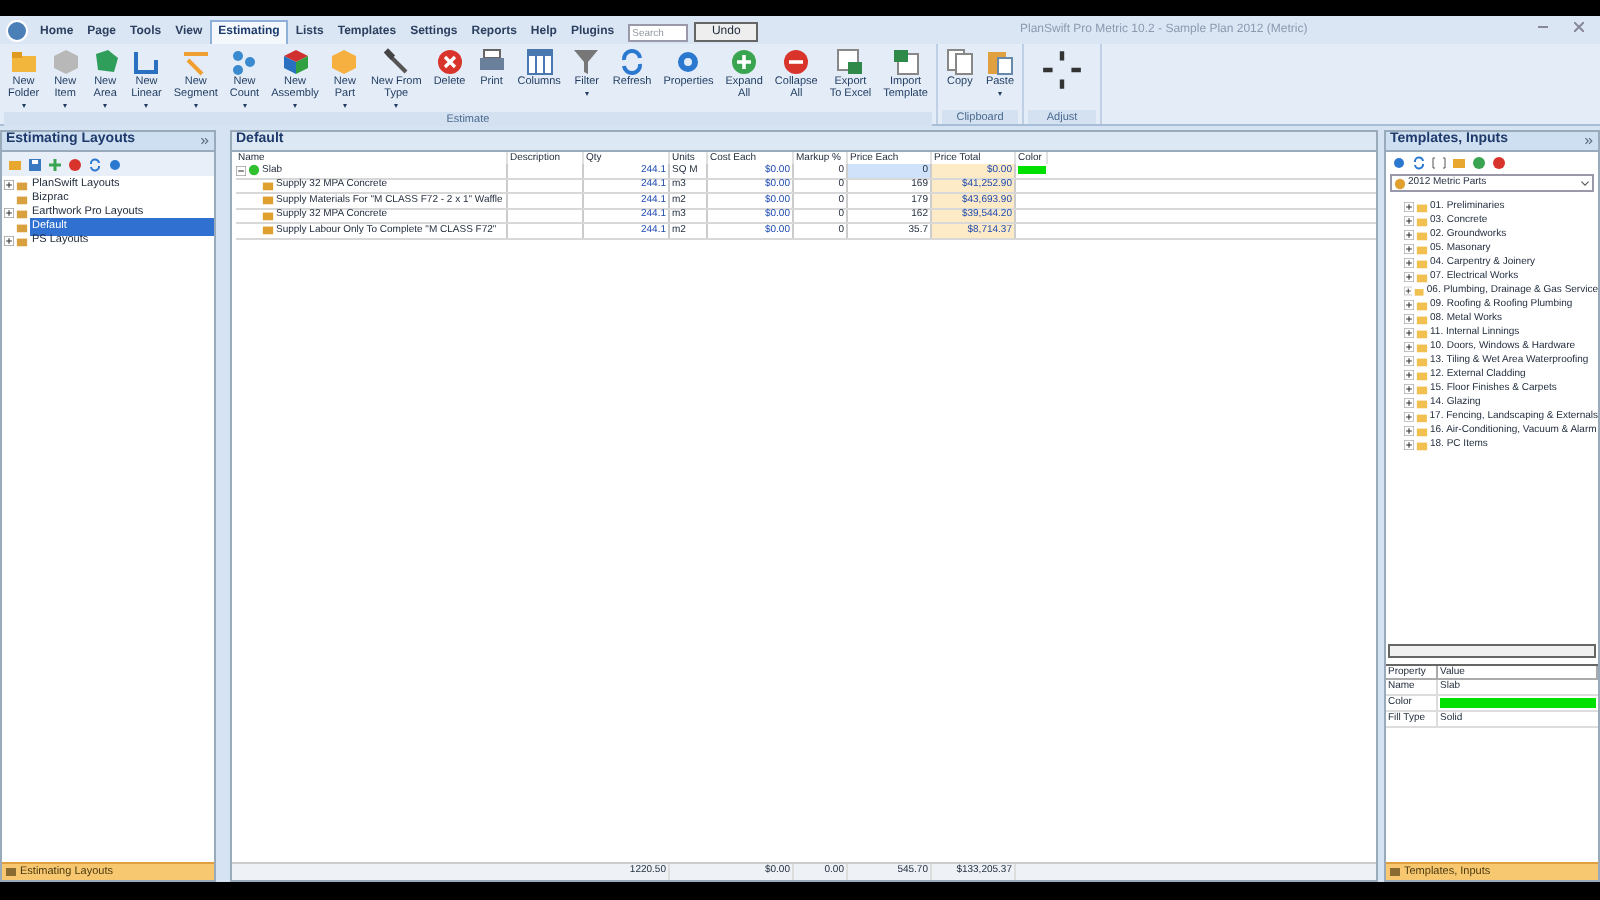 Image resolution: width=1600 pixels, height=900 pixels. What do you see at coordinates (146, 62) in the screenshot?
I see `linear-shape-icon` at bounding box center [146, 62].